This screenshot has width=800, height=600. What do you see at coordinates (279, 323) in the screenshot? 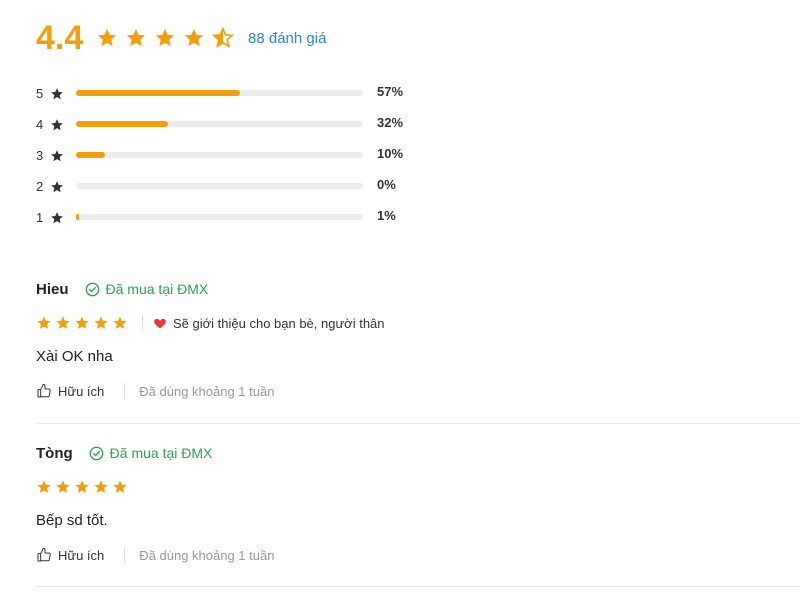
I see `recommend-text: Sẽ giới thiệu cho bạn bè, người thân` at bounding box center [279, 323].